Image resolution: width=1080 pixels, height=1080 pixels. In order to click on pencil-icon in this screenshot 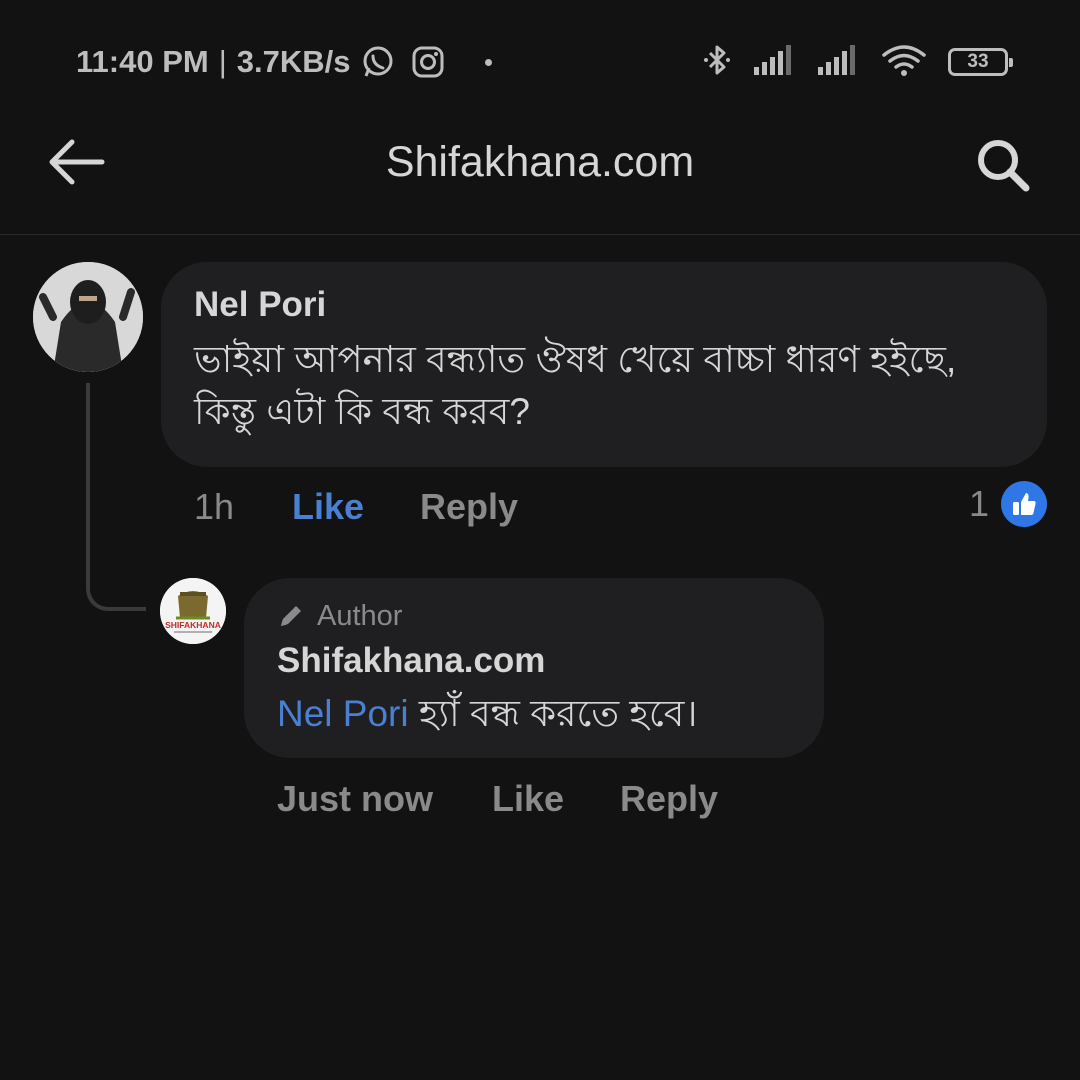, I will do `click(291, 616)`.